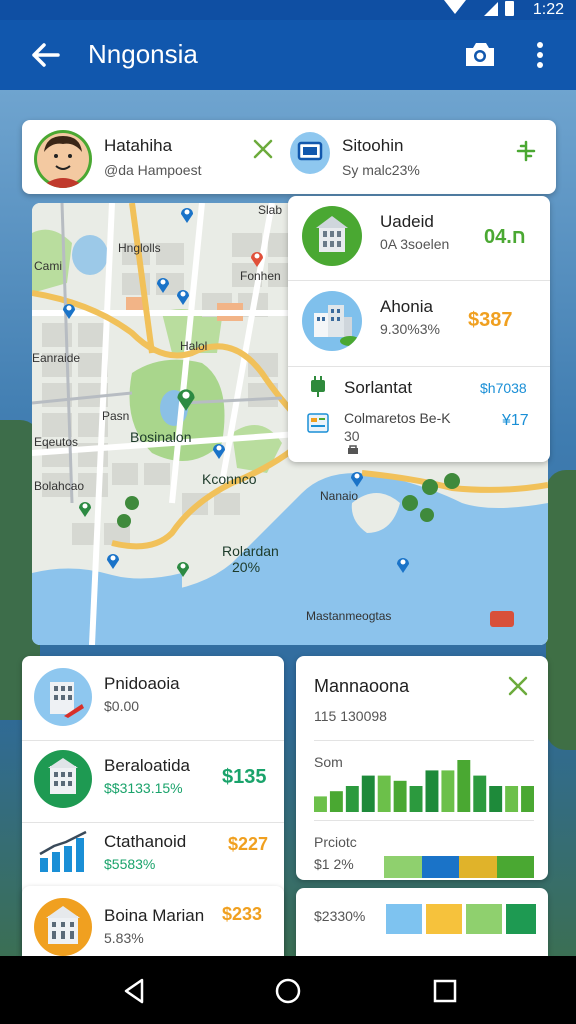  What do you see at coordinates (505, 237) in the screenshot?
I see `item-value: ח.04` at bounding box center [505, 237].